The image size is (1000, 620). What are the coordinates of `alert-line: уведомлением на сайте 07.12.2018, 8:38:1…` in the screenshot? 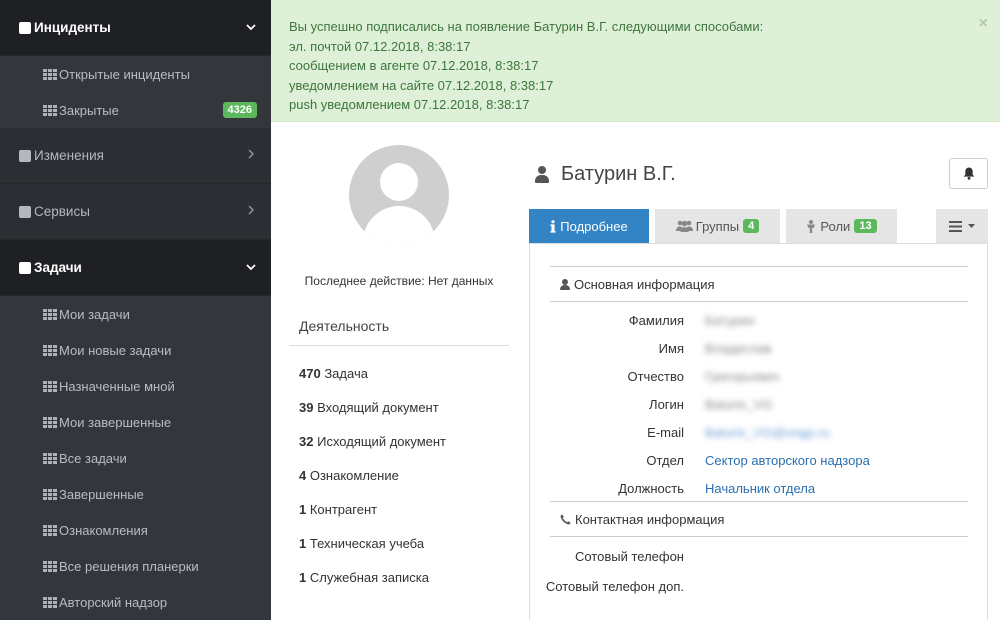 It's located at (421, 85).